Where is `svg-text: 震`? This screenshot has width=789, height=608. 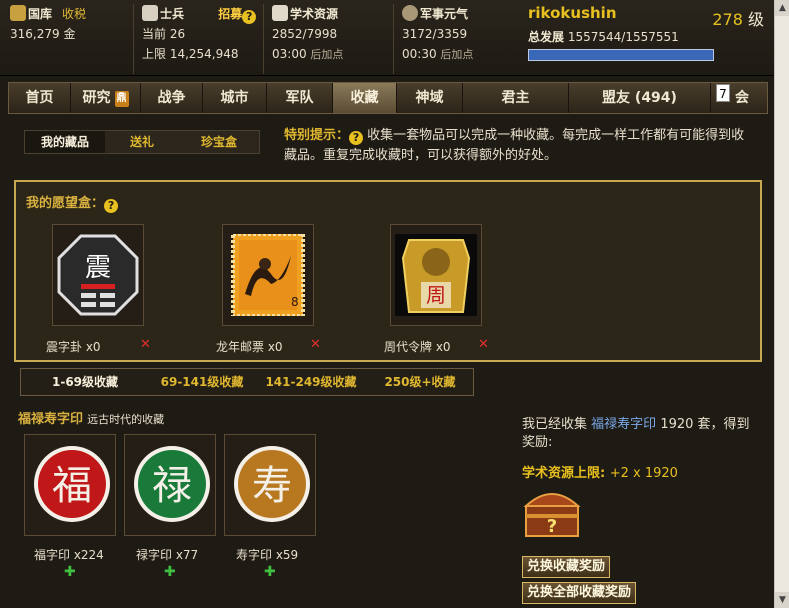
svg-text: 震 is located at coordinates (98, 268).